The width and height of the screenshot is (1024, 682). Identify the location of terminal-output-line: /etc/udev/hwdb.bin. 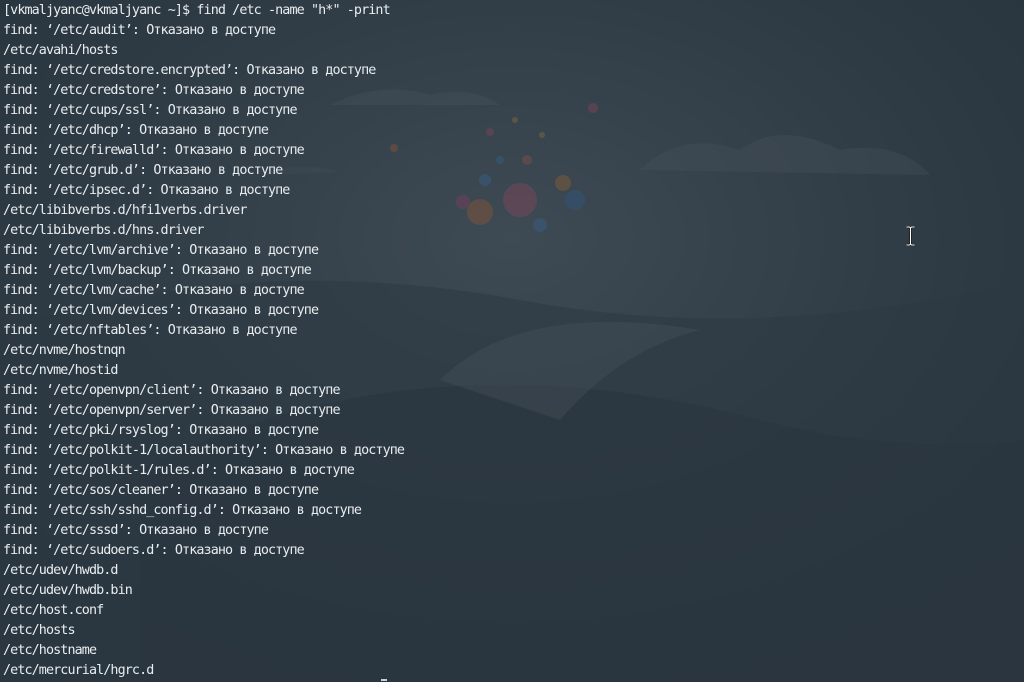
(68, 590).